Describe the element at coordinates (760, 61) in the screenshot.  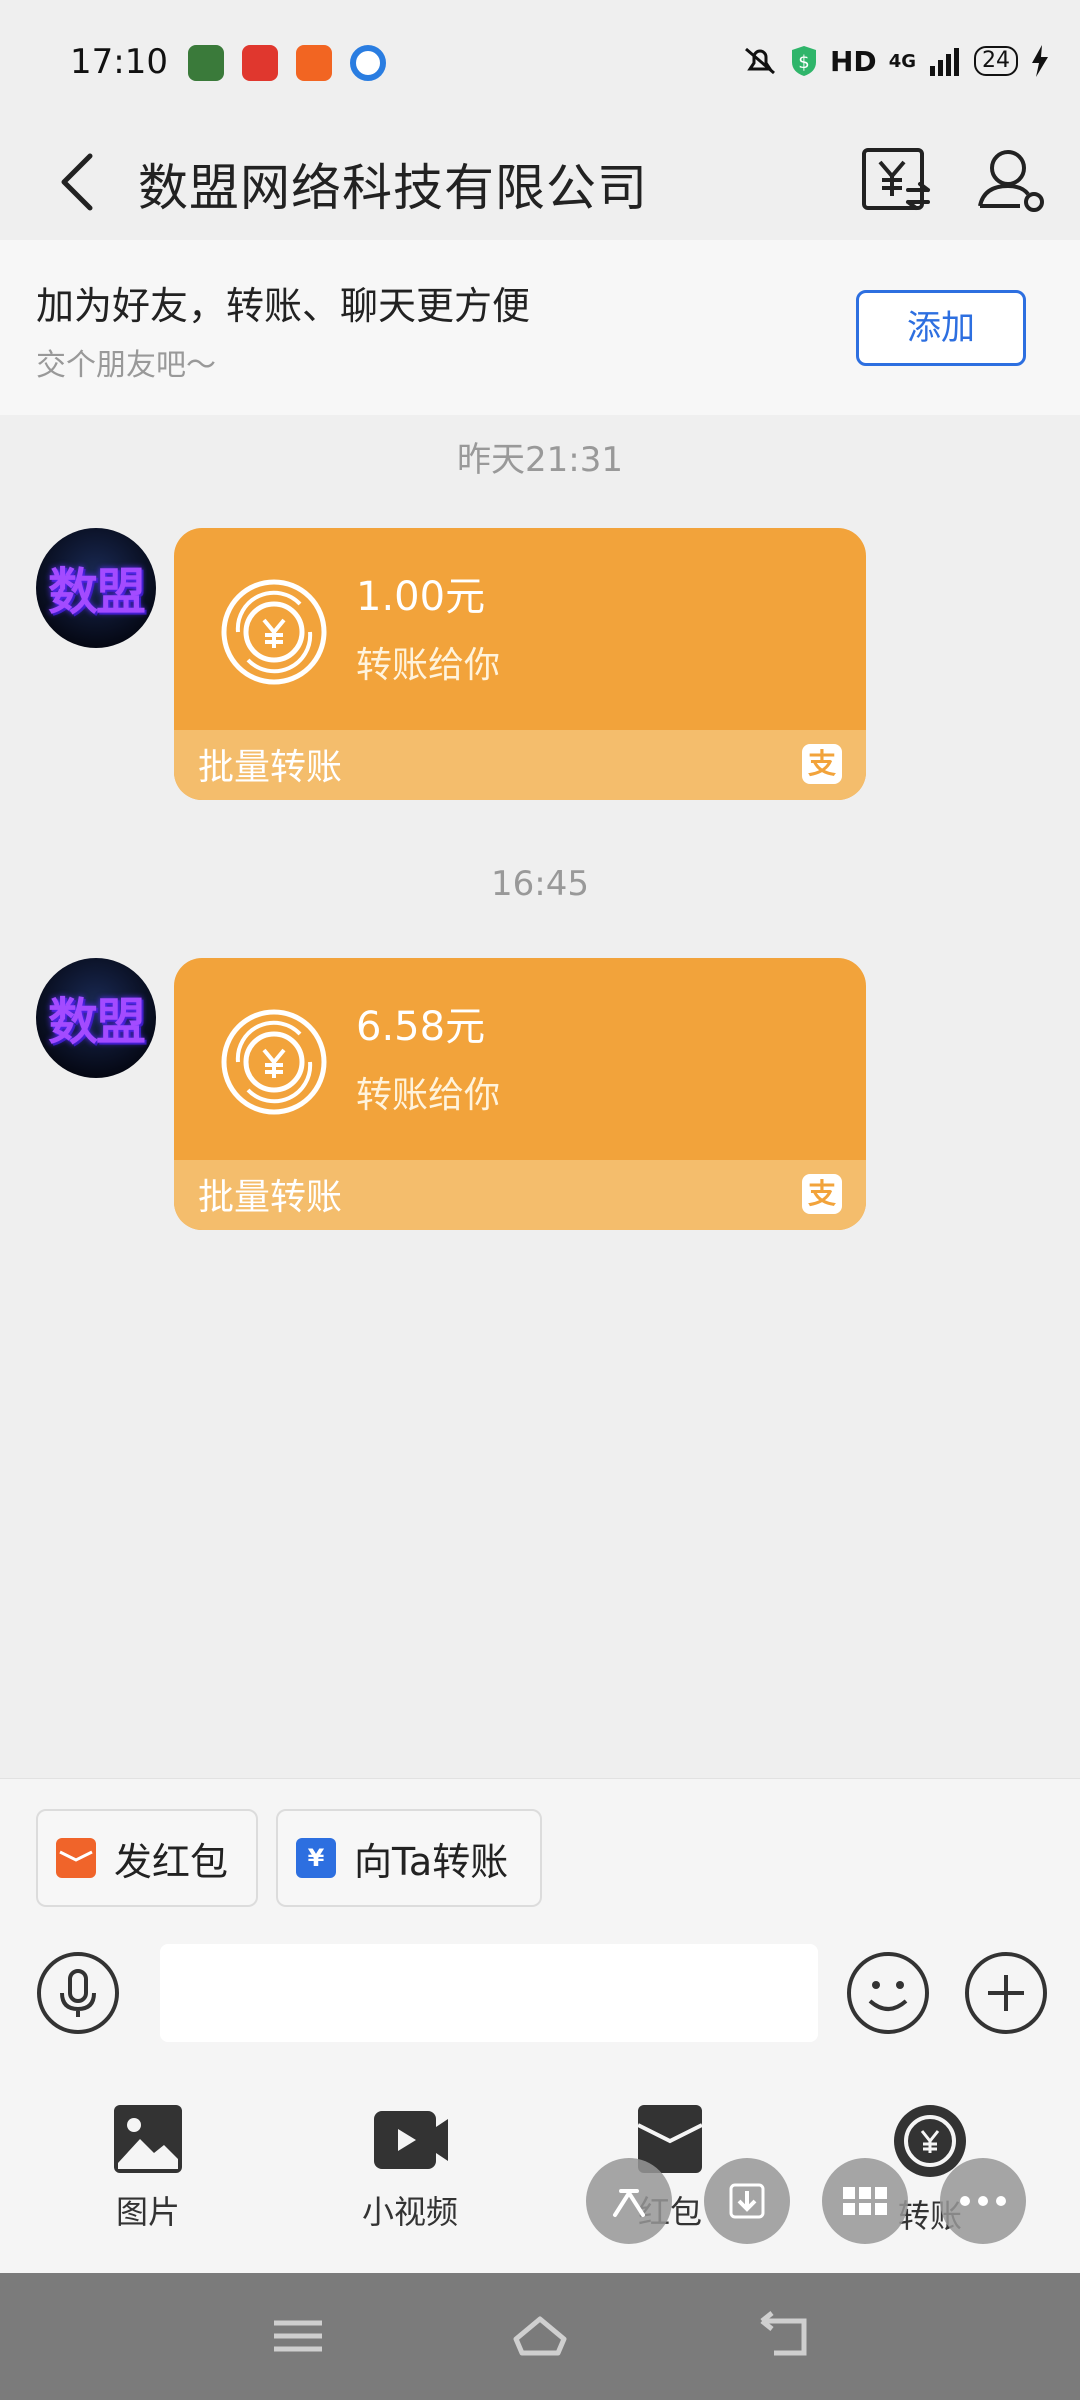
I see `mute-icon` at that location.